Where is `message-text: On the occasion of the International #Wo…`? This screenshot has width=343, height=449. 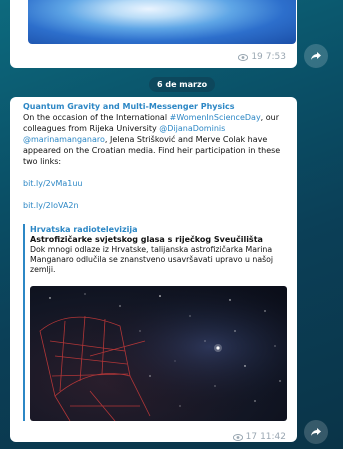
message-text: On the occasion of the International #Wo… is located at coordinates (158, 139).